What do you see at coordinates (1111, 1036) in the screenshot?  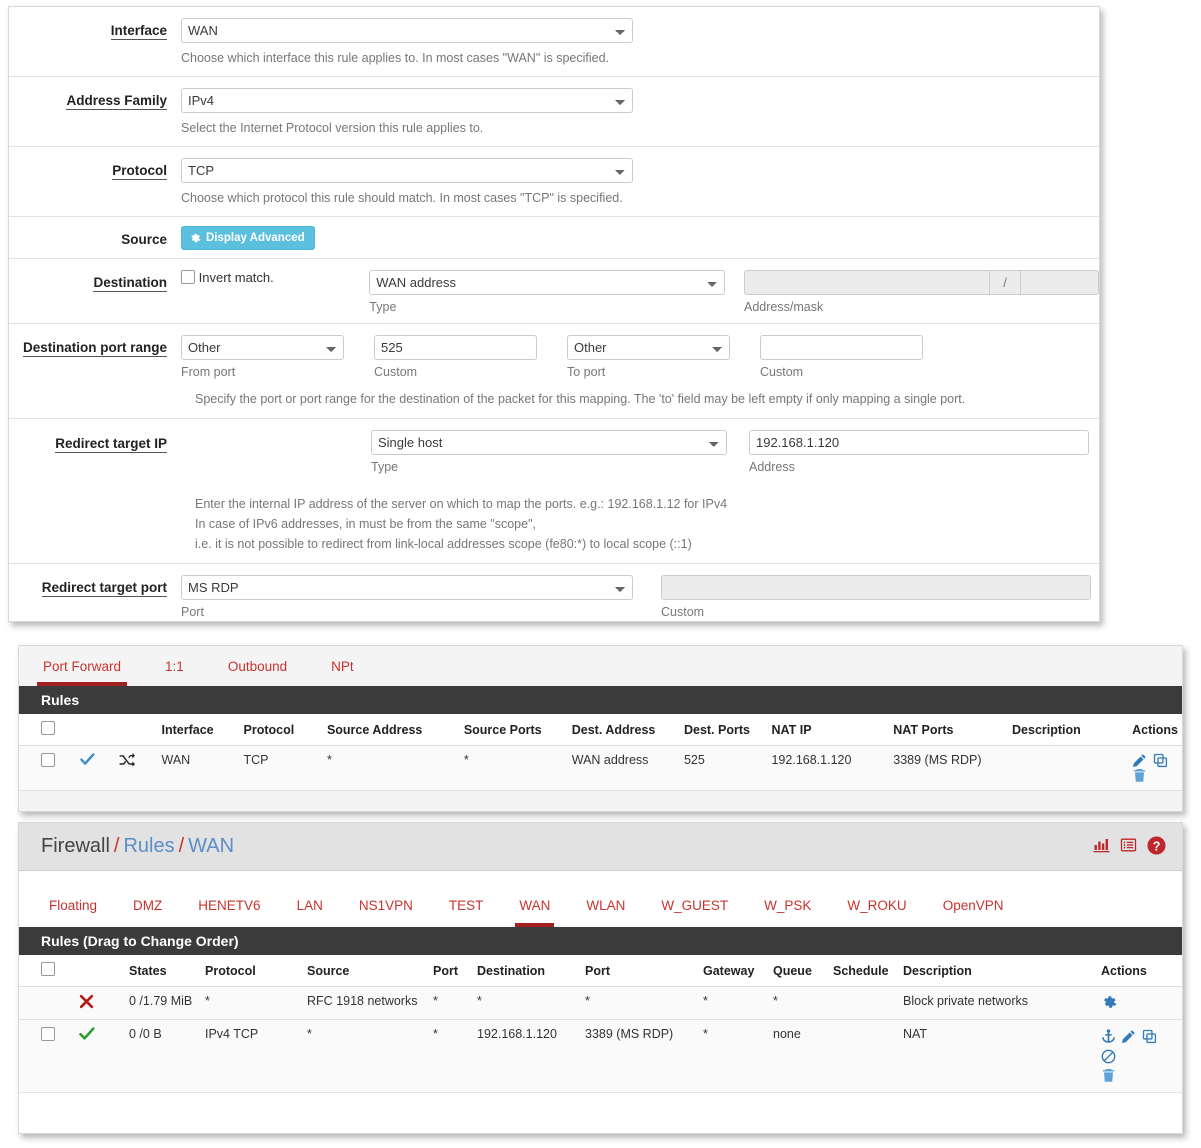 I see `anchor-icon` at bounding box center [1111, 1036].